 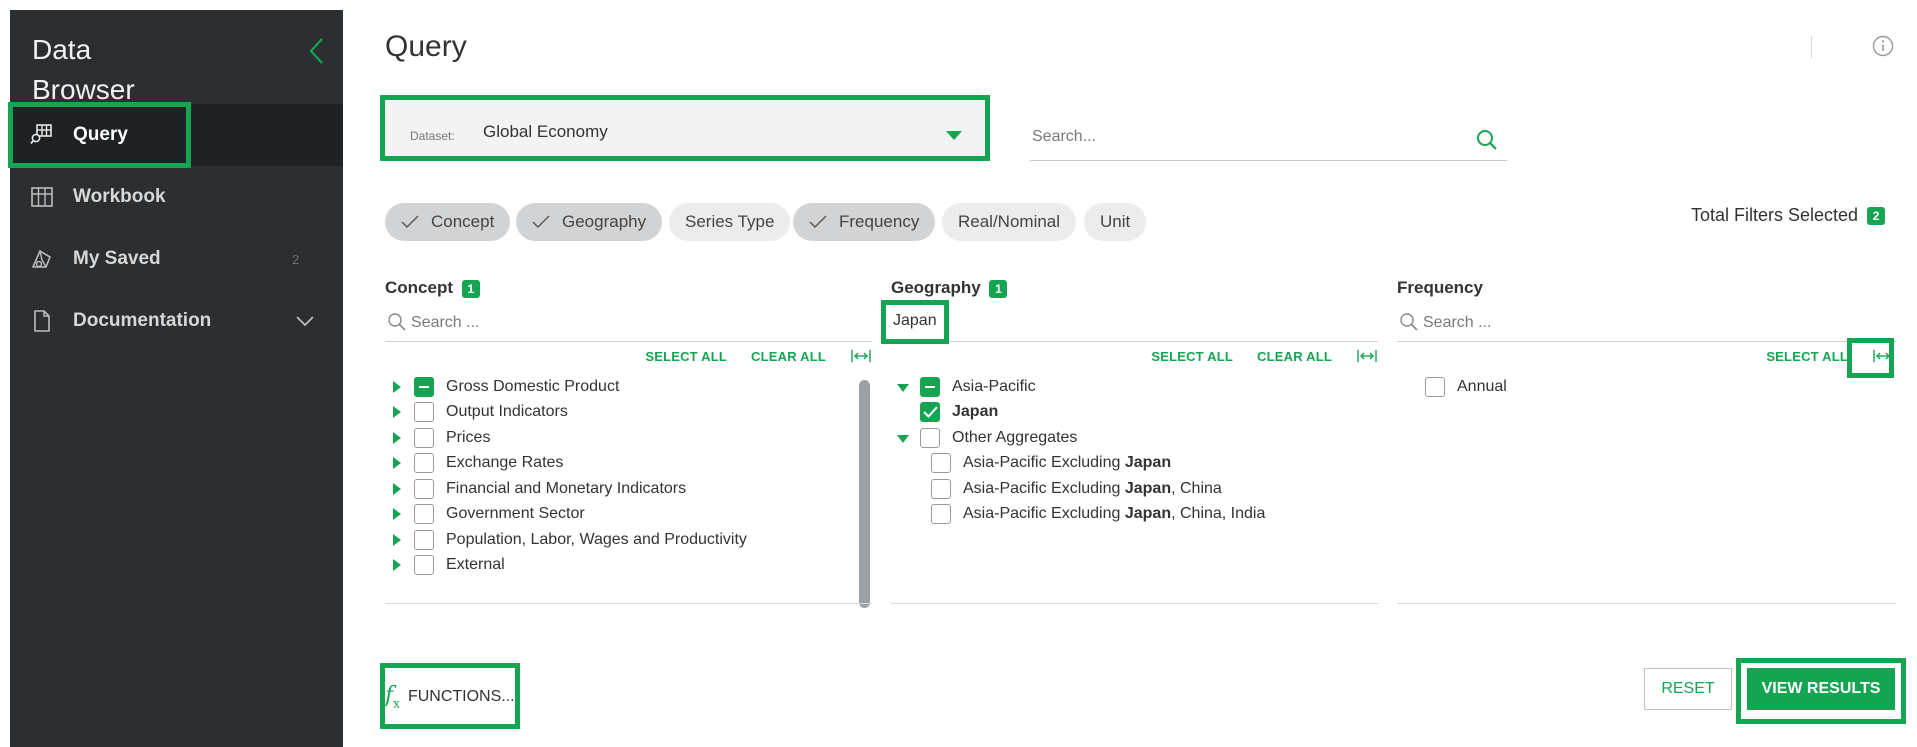 What do you see at coordinates (1196, 488) in the screenshot?
I see `label-suffix: , China` at bounding box center [1196, 488].